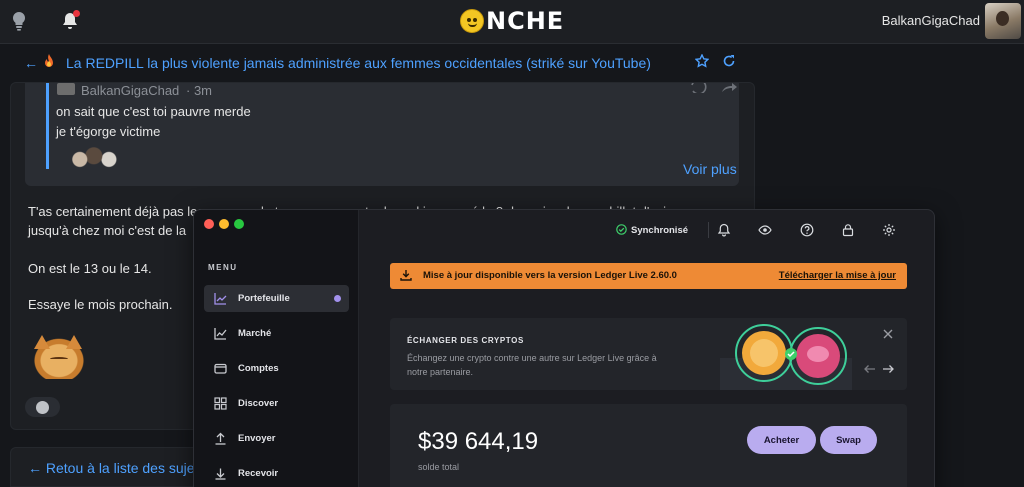  I want to click on window-close-button, so click(209, 224).